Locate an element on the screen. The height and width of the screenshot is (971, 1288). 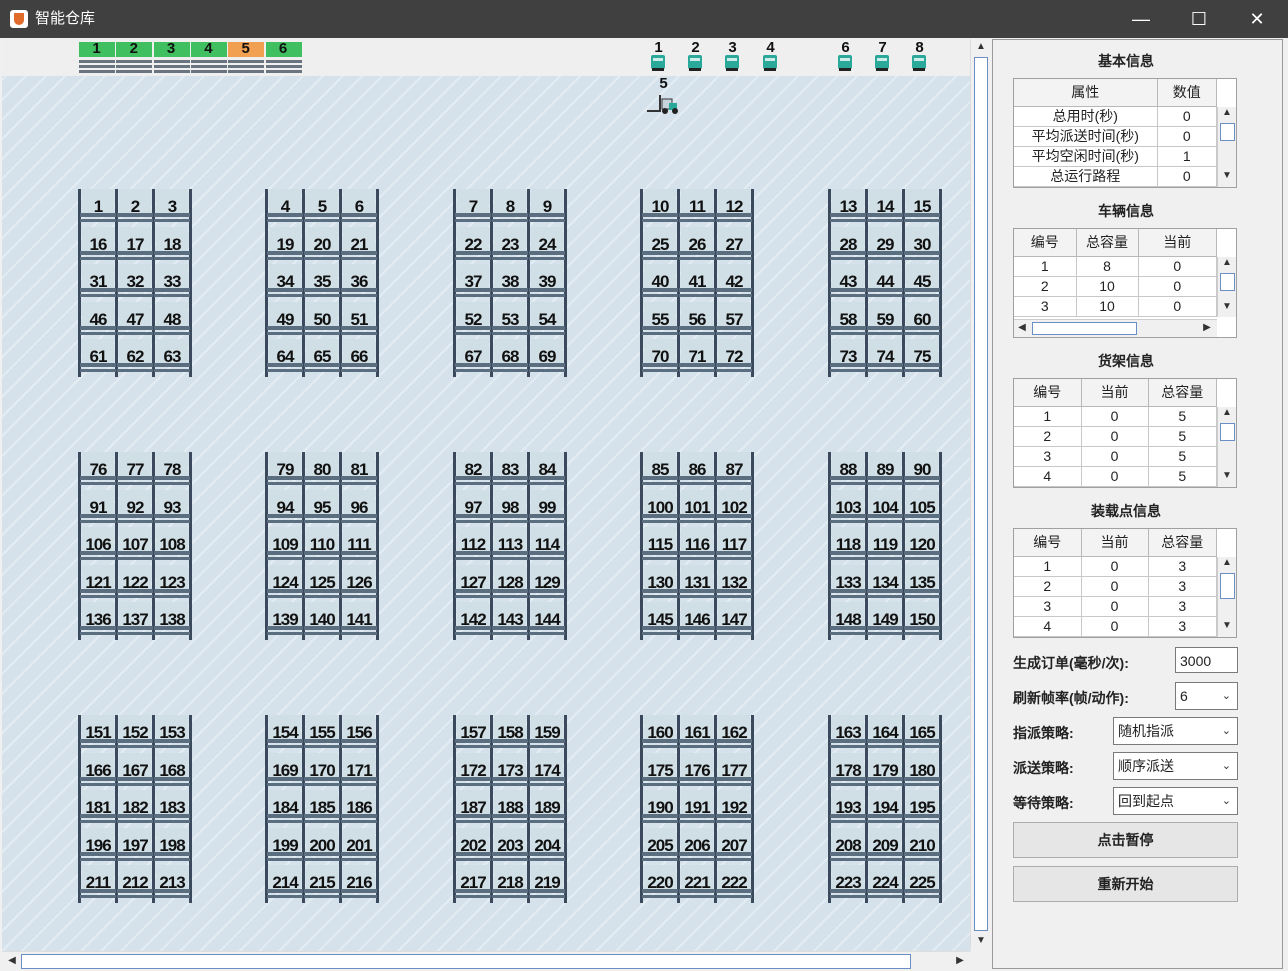
order-rate-input: 3000 is located at coordinates (1206, 660).